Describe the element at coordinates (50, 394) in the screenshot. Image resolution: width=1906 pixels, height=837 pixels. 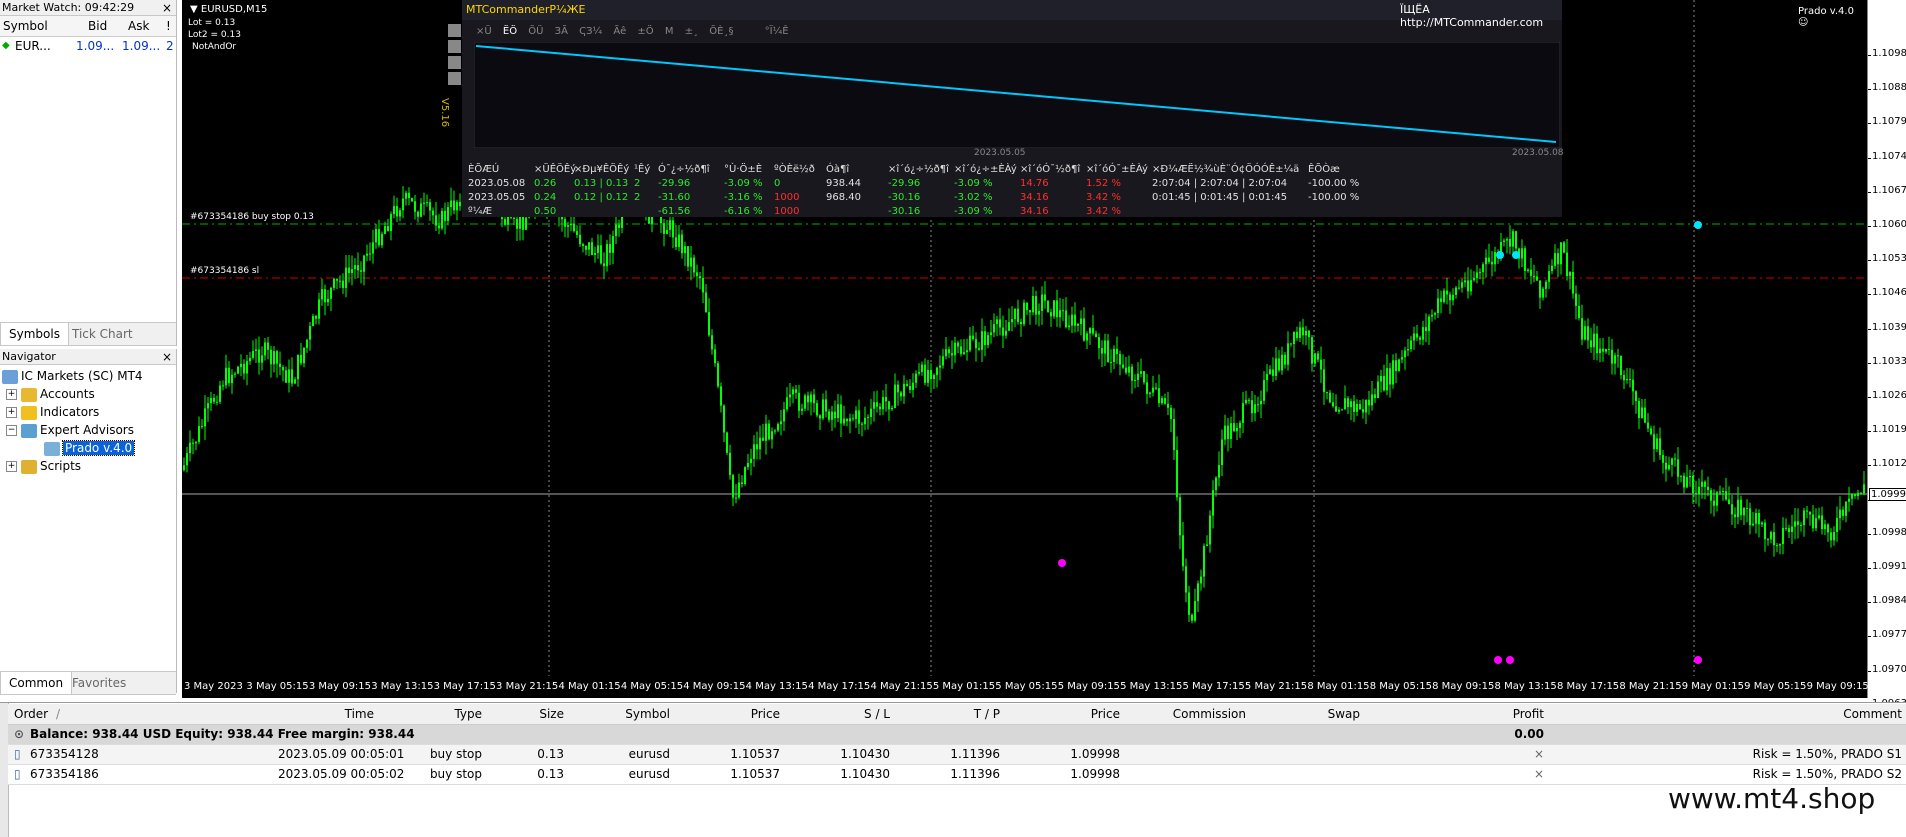
I see `nav-accounts: + Accounts` at that location.